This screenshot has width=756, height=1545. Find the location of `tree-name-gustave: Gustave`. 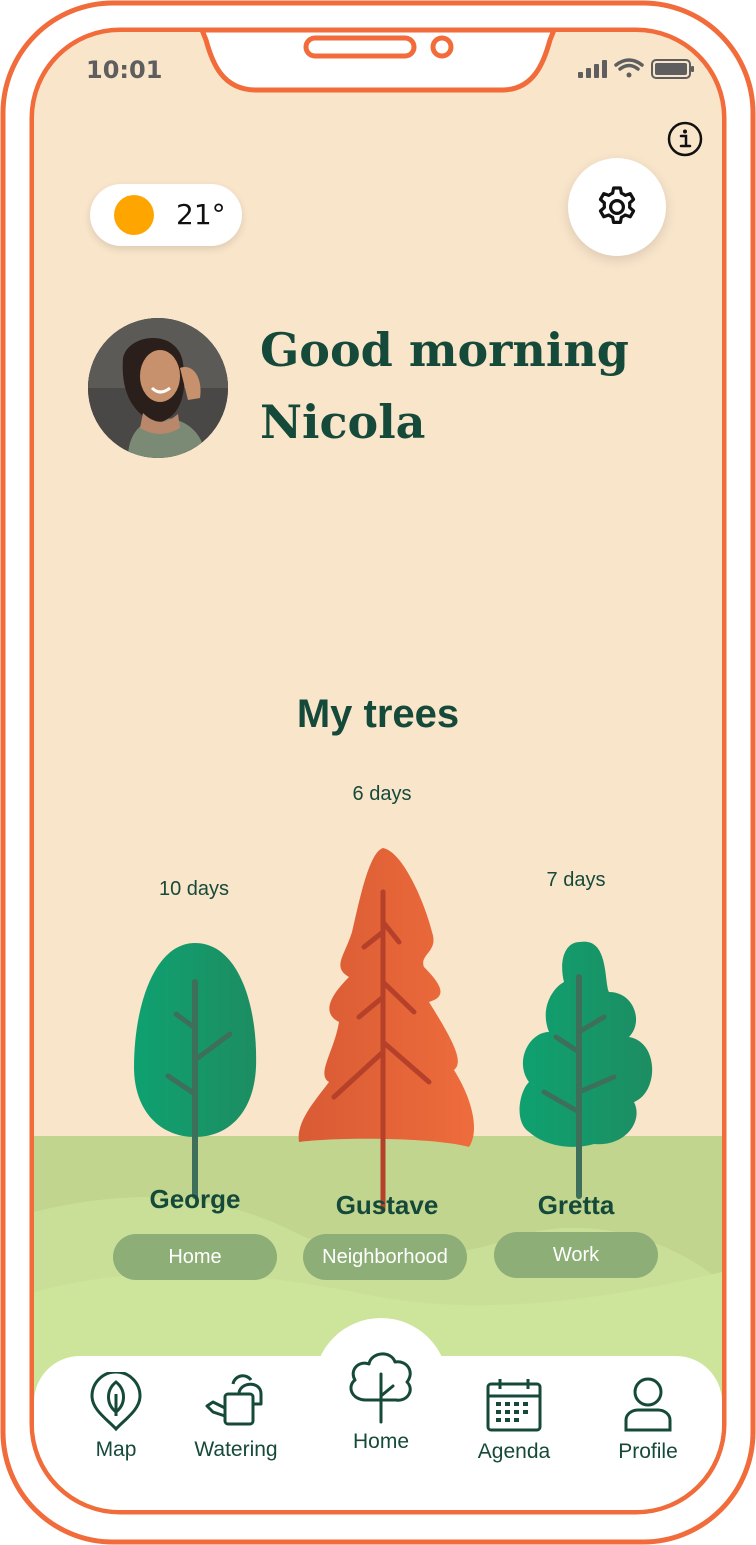

tree-name-gustave: Gustave is located at coordinates (387, 1205).